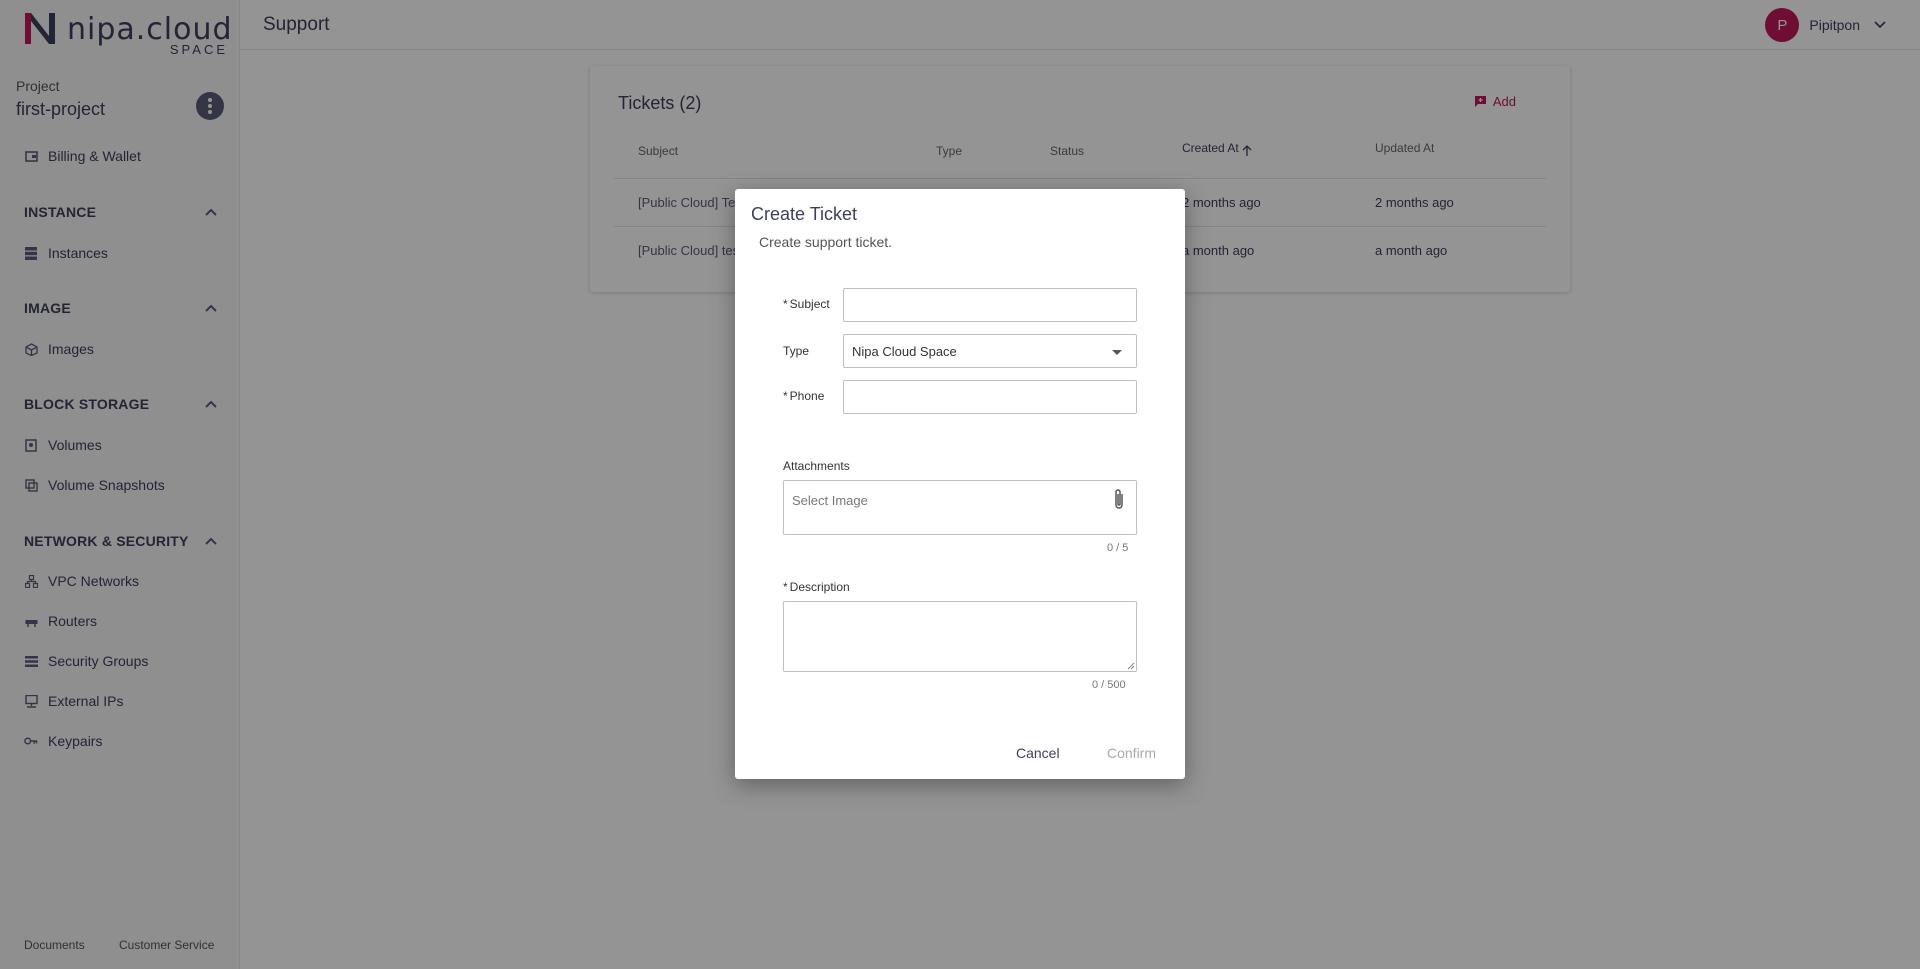 This screenshot has width=1920, height=969. What do you see at coordinates (816, 587) in the screenshot?
I see `description-label: * Description` at bounding box center [816, 587].